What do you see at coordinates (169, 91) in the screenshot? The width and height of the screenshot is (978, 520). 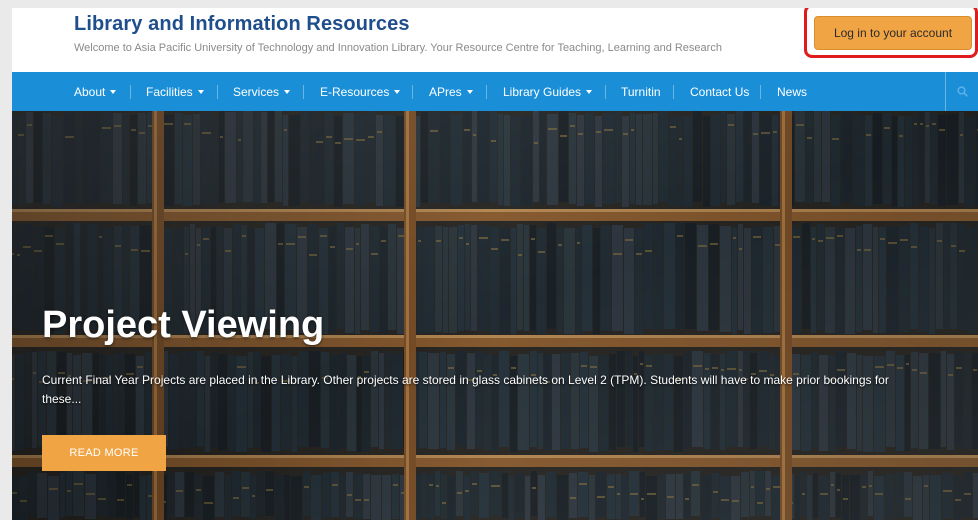 I see `nav-label: Facilities` at bounding box center [169, 91].